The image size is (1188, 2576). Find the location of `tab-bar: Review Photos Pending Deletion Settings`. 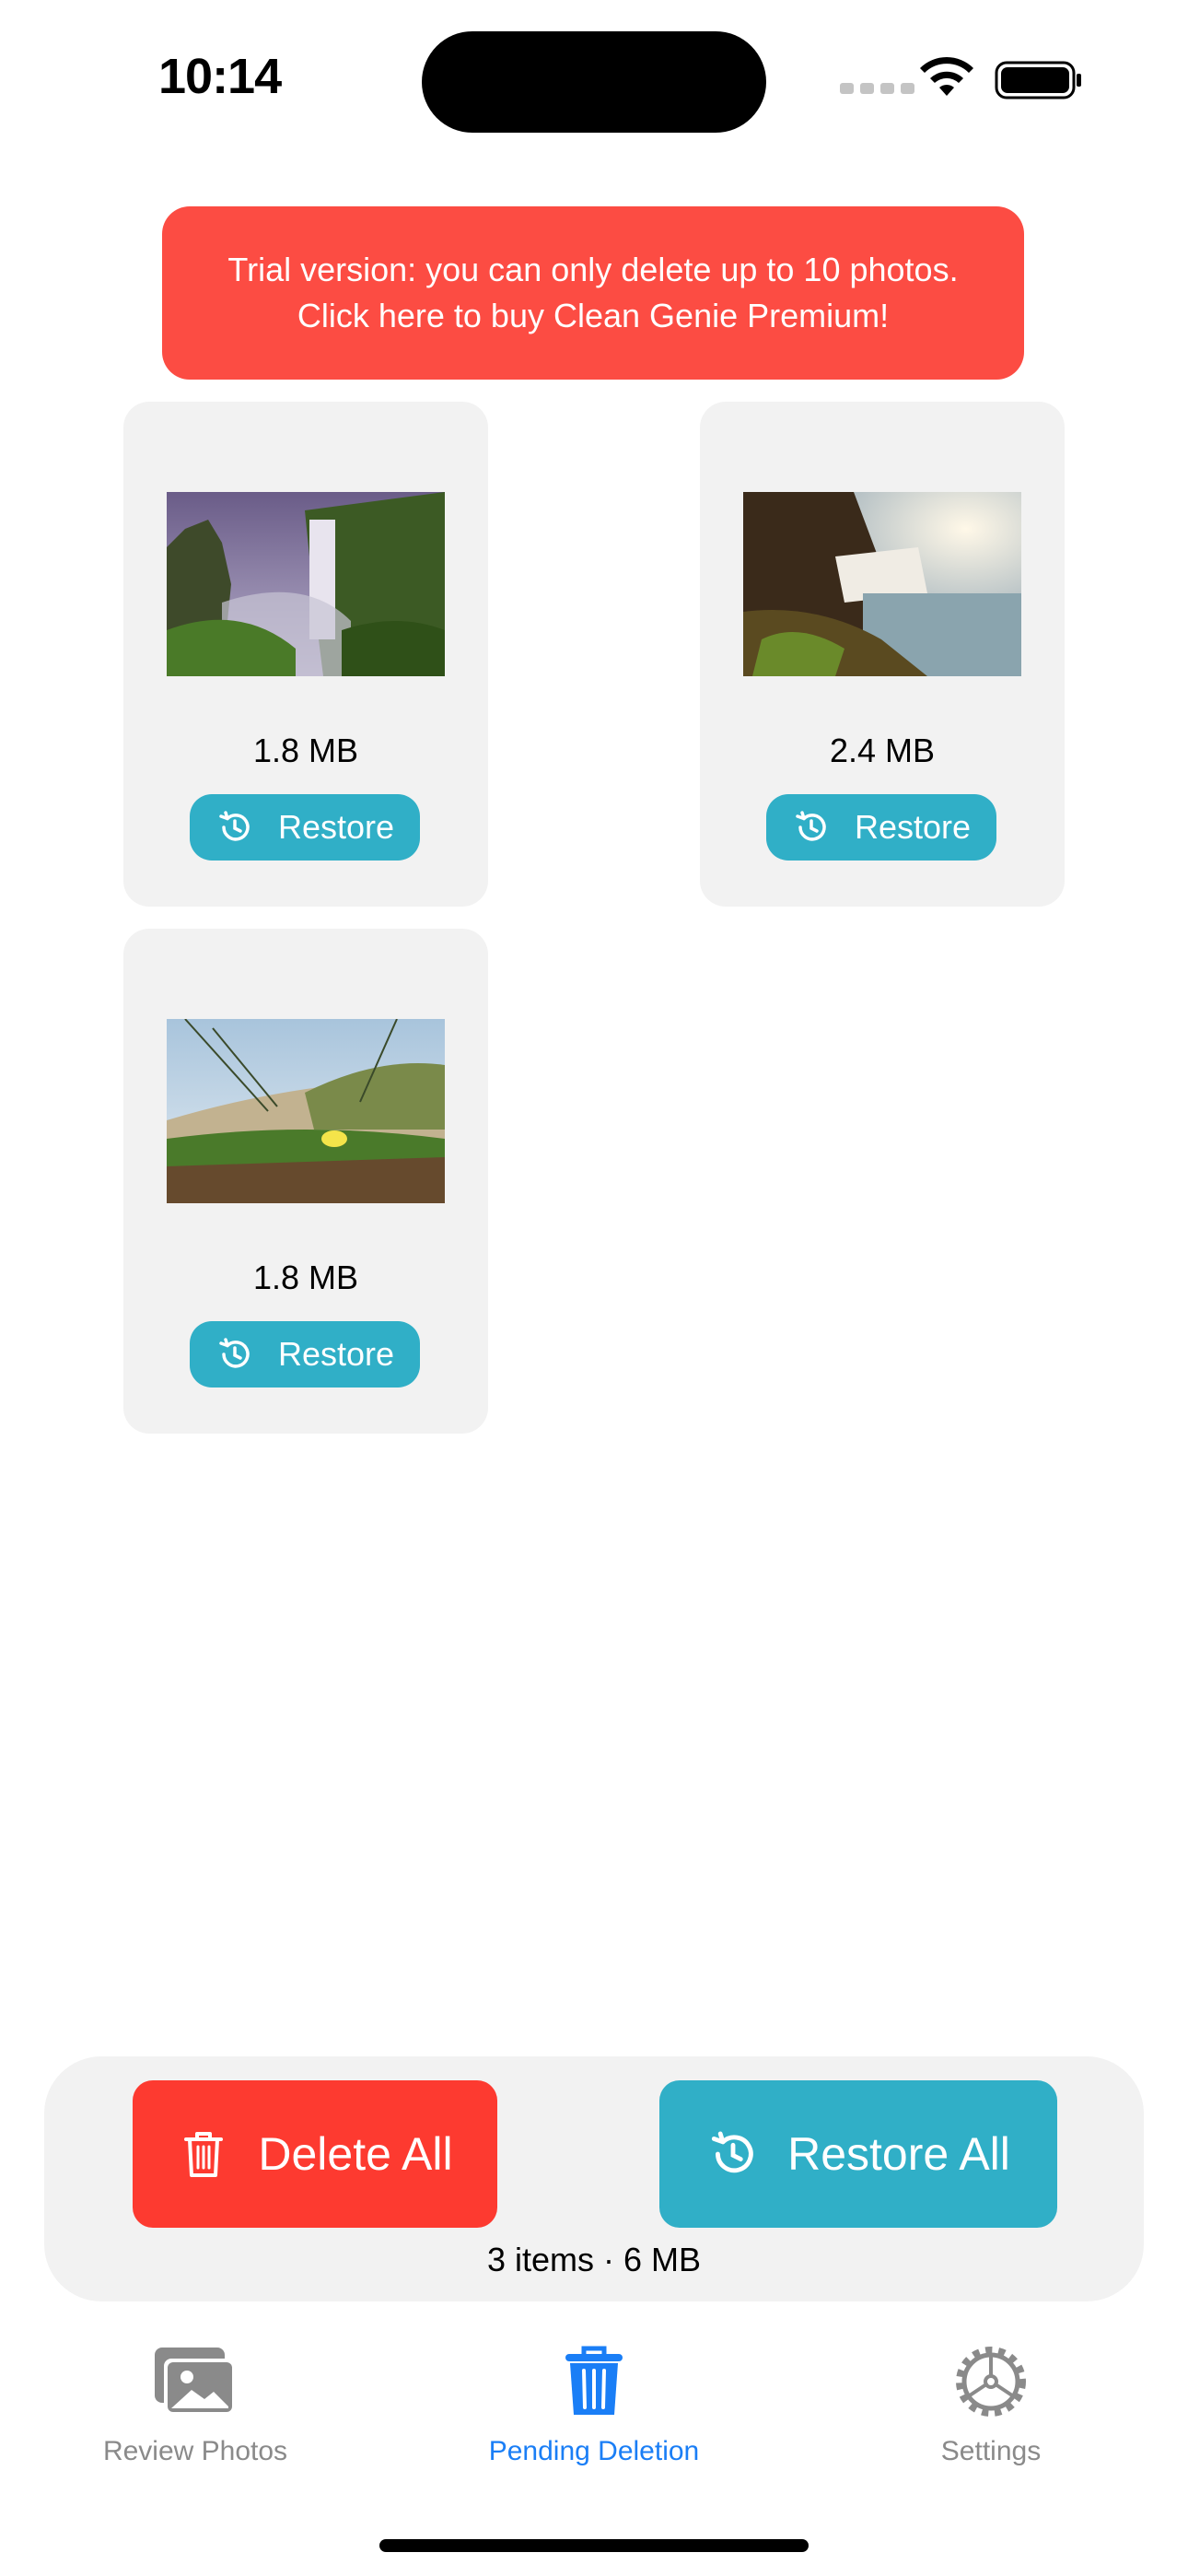

tab-bar: Review Photos Pending Deletion Settings is located at coordinates (594, 2423).